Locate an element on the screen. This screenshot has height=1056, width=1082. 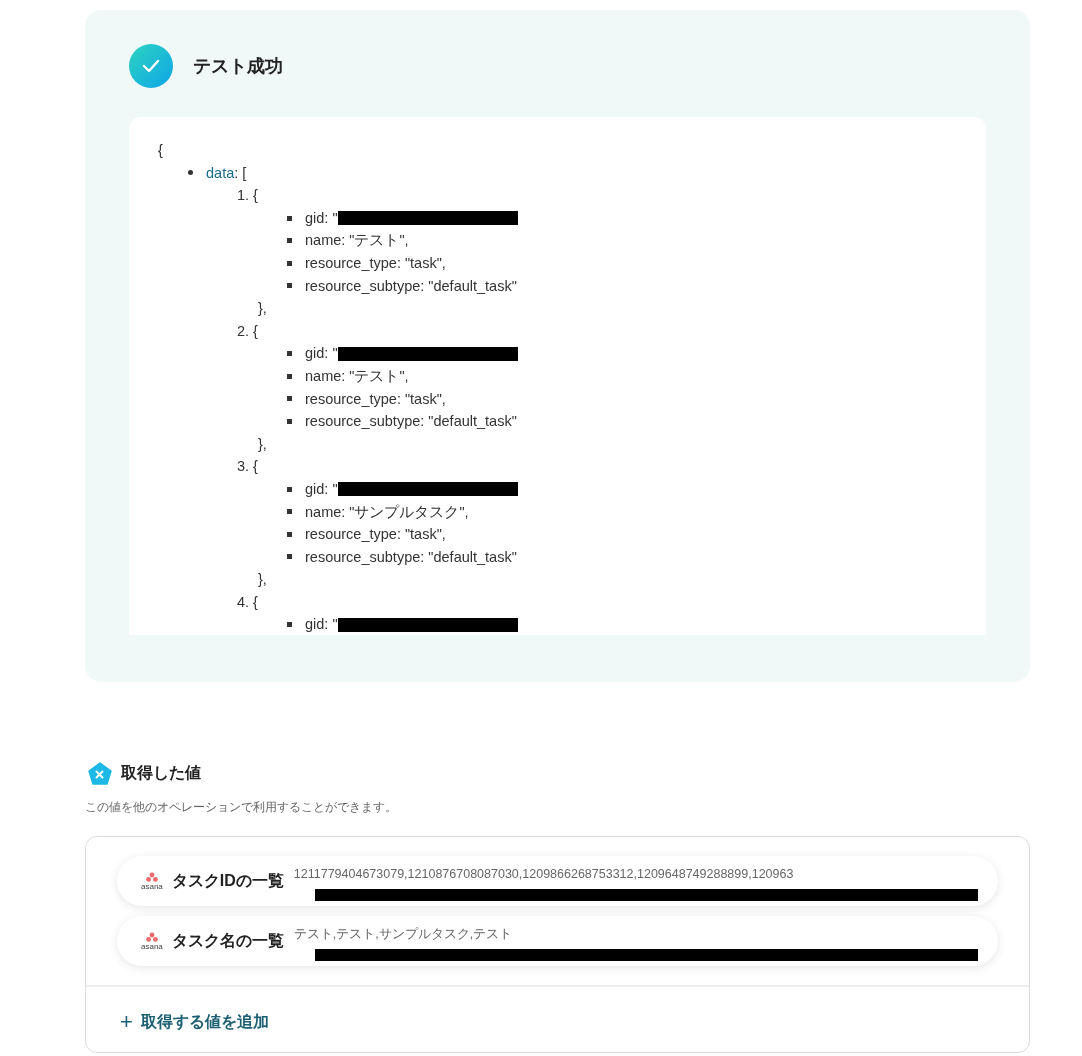
value-text: 1211779404673079,1210876708087030,1209866268753312,1209648749288899,120963 is located at coordinates (543, 874).